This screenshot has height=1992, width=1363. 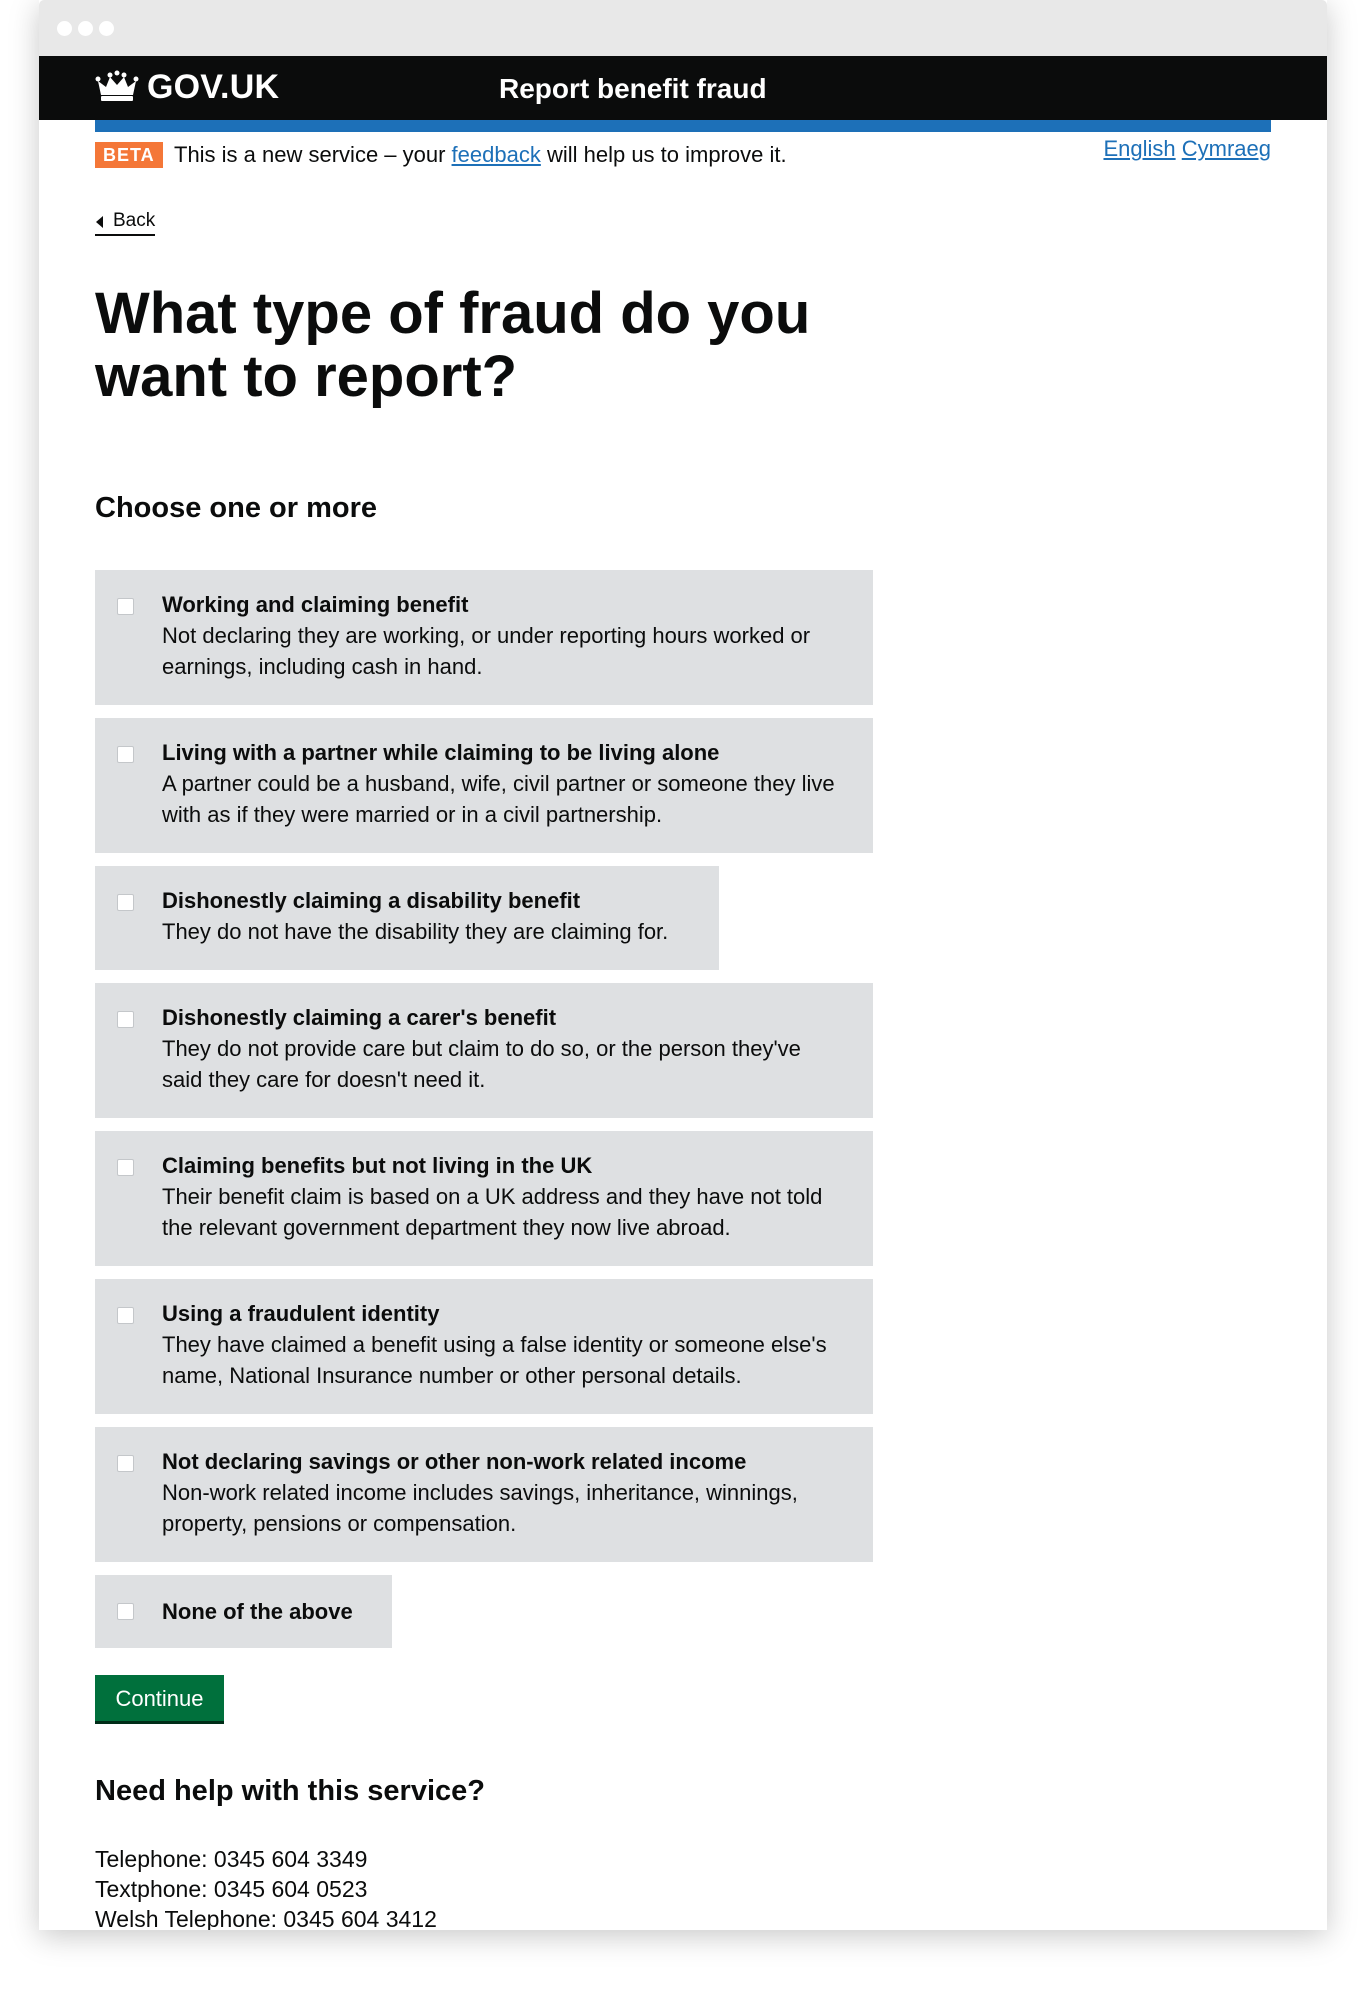 I want to click on back-link-label: Back, so click(x=134, y=220).